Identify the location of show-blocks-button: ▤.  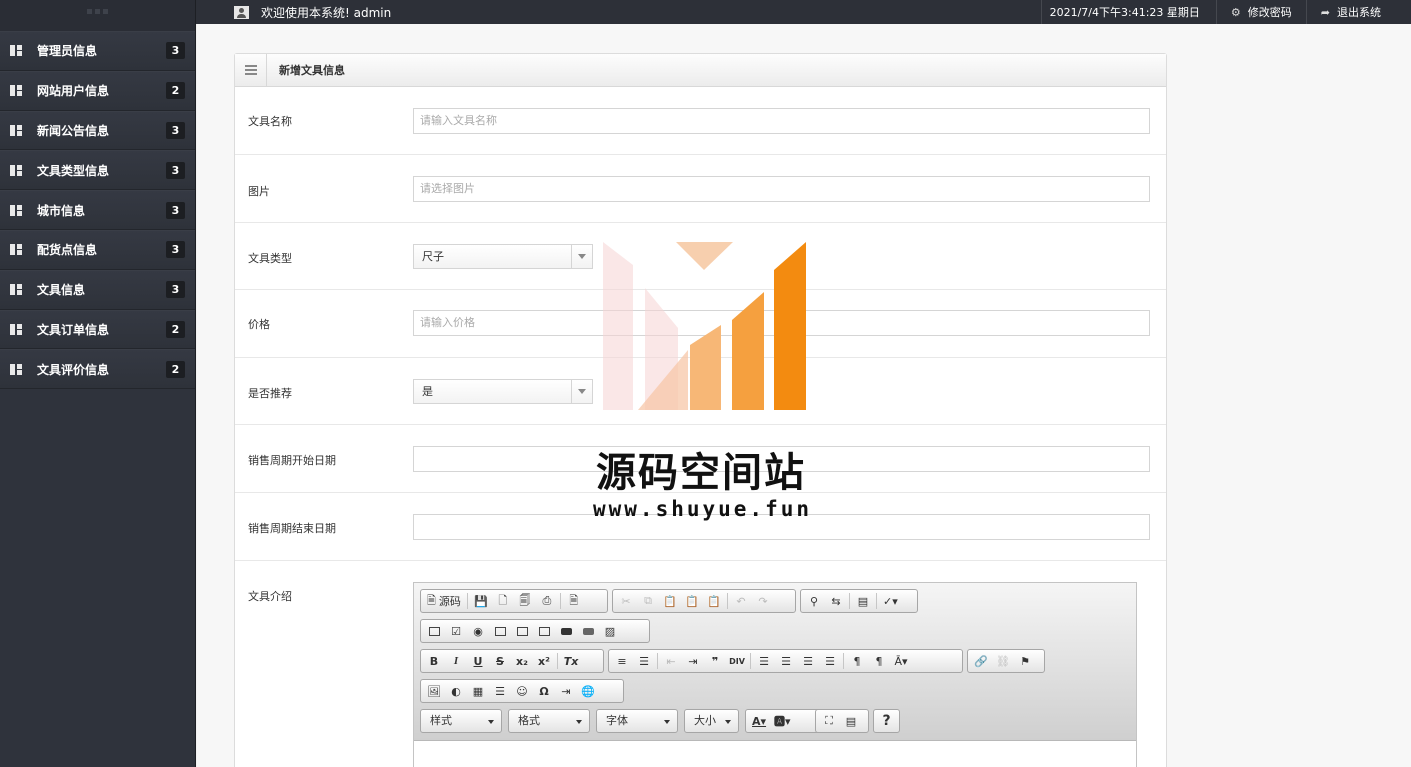
(851, 721).